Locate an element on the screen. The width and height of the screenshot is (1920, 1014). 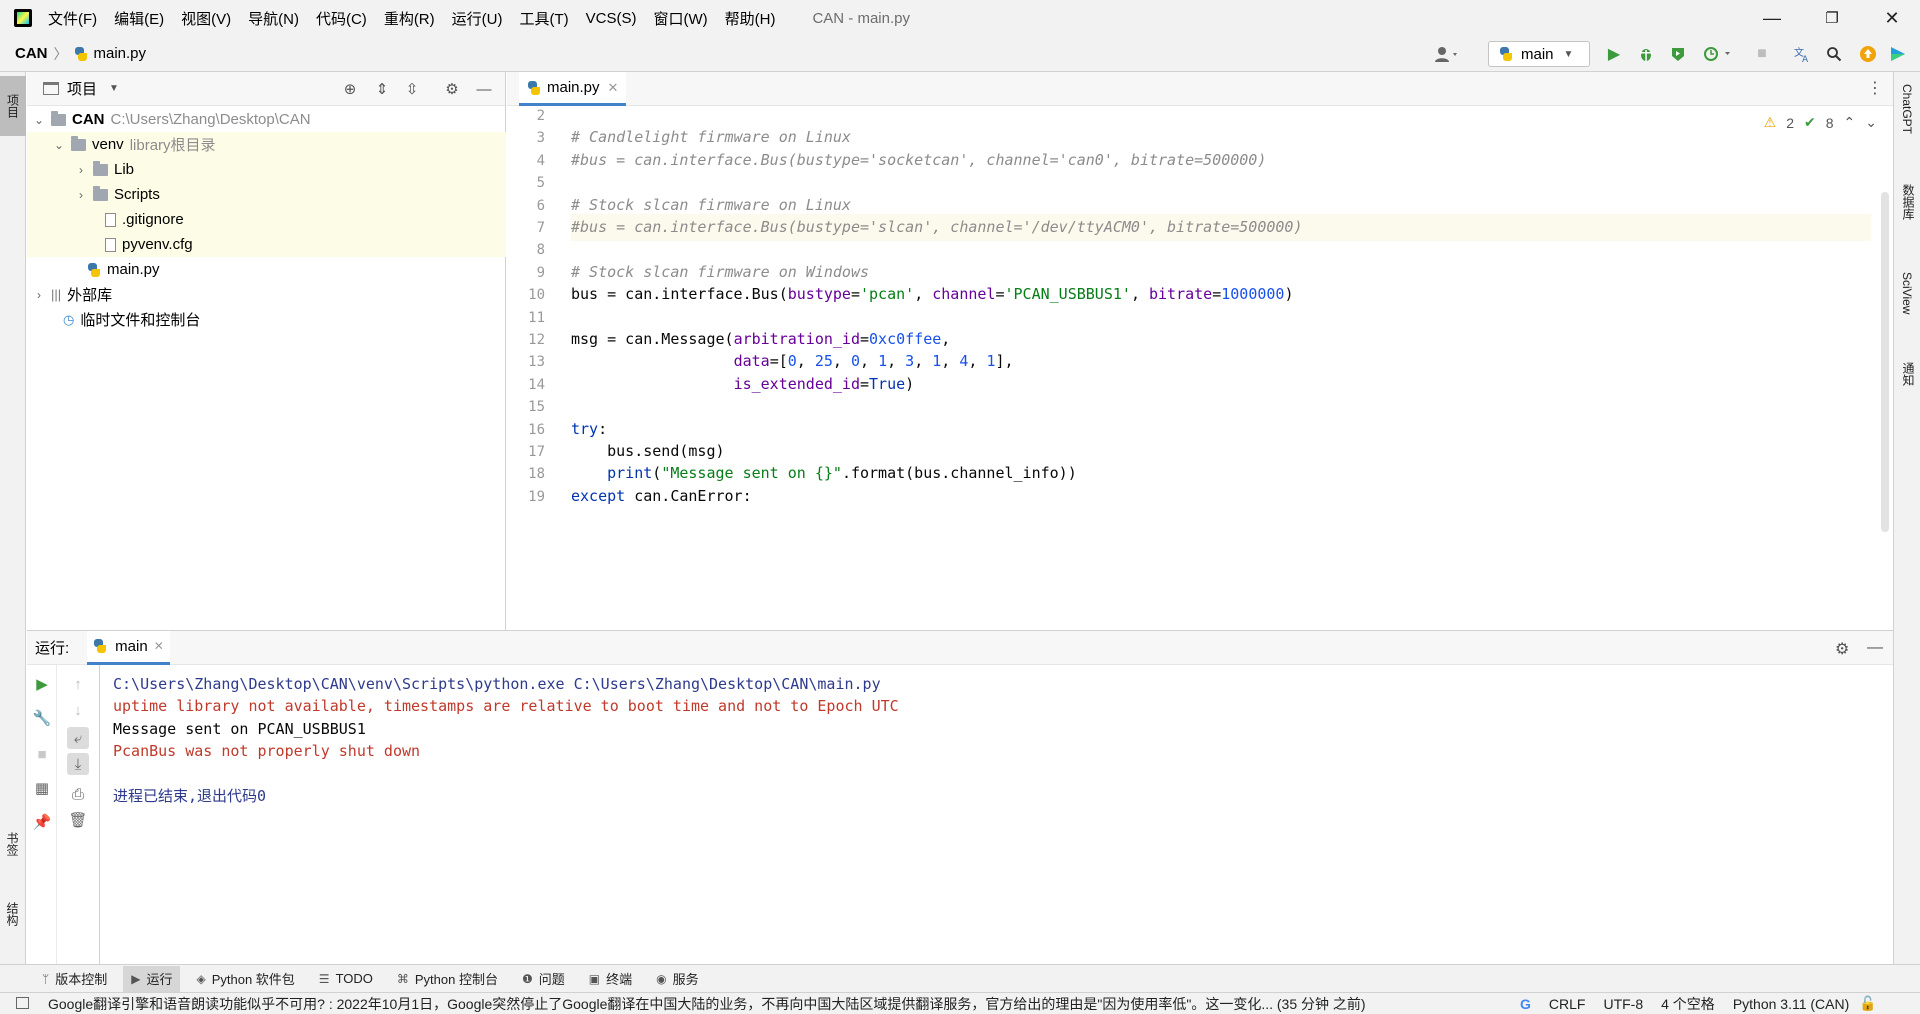
tree-item-main-py: main.py is located at coordinates (266, 269).